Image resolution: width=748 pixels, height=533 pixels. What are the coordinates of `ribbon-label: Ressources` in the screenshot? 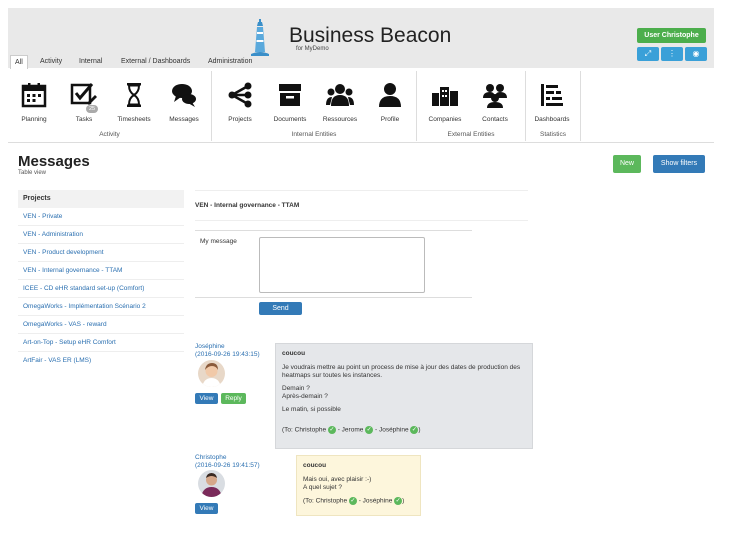 It's located at (340, 119).